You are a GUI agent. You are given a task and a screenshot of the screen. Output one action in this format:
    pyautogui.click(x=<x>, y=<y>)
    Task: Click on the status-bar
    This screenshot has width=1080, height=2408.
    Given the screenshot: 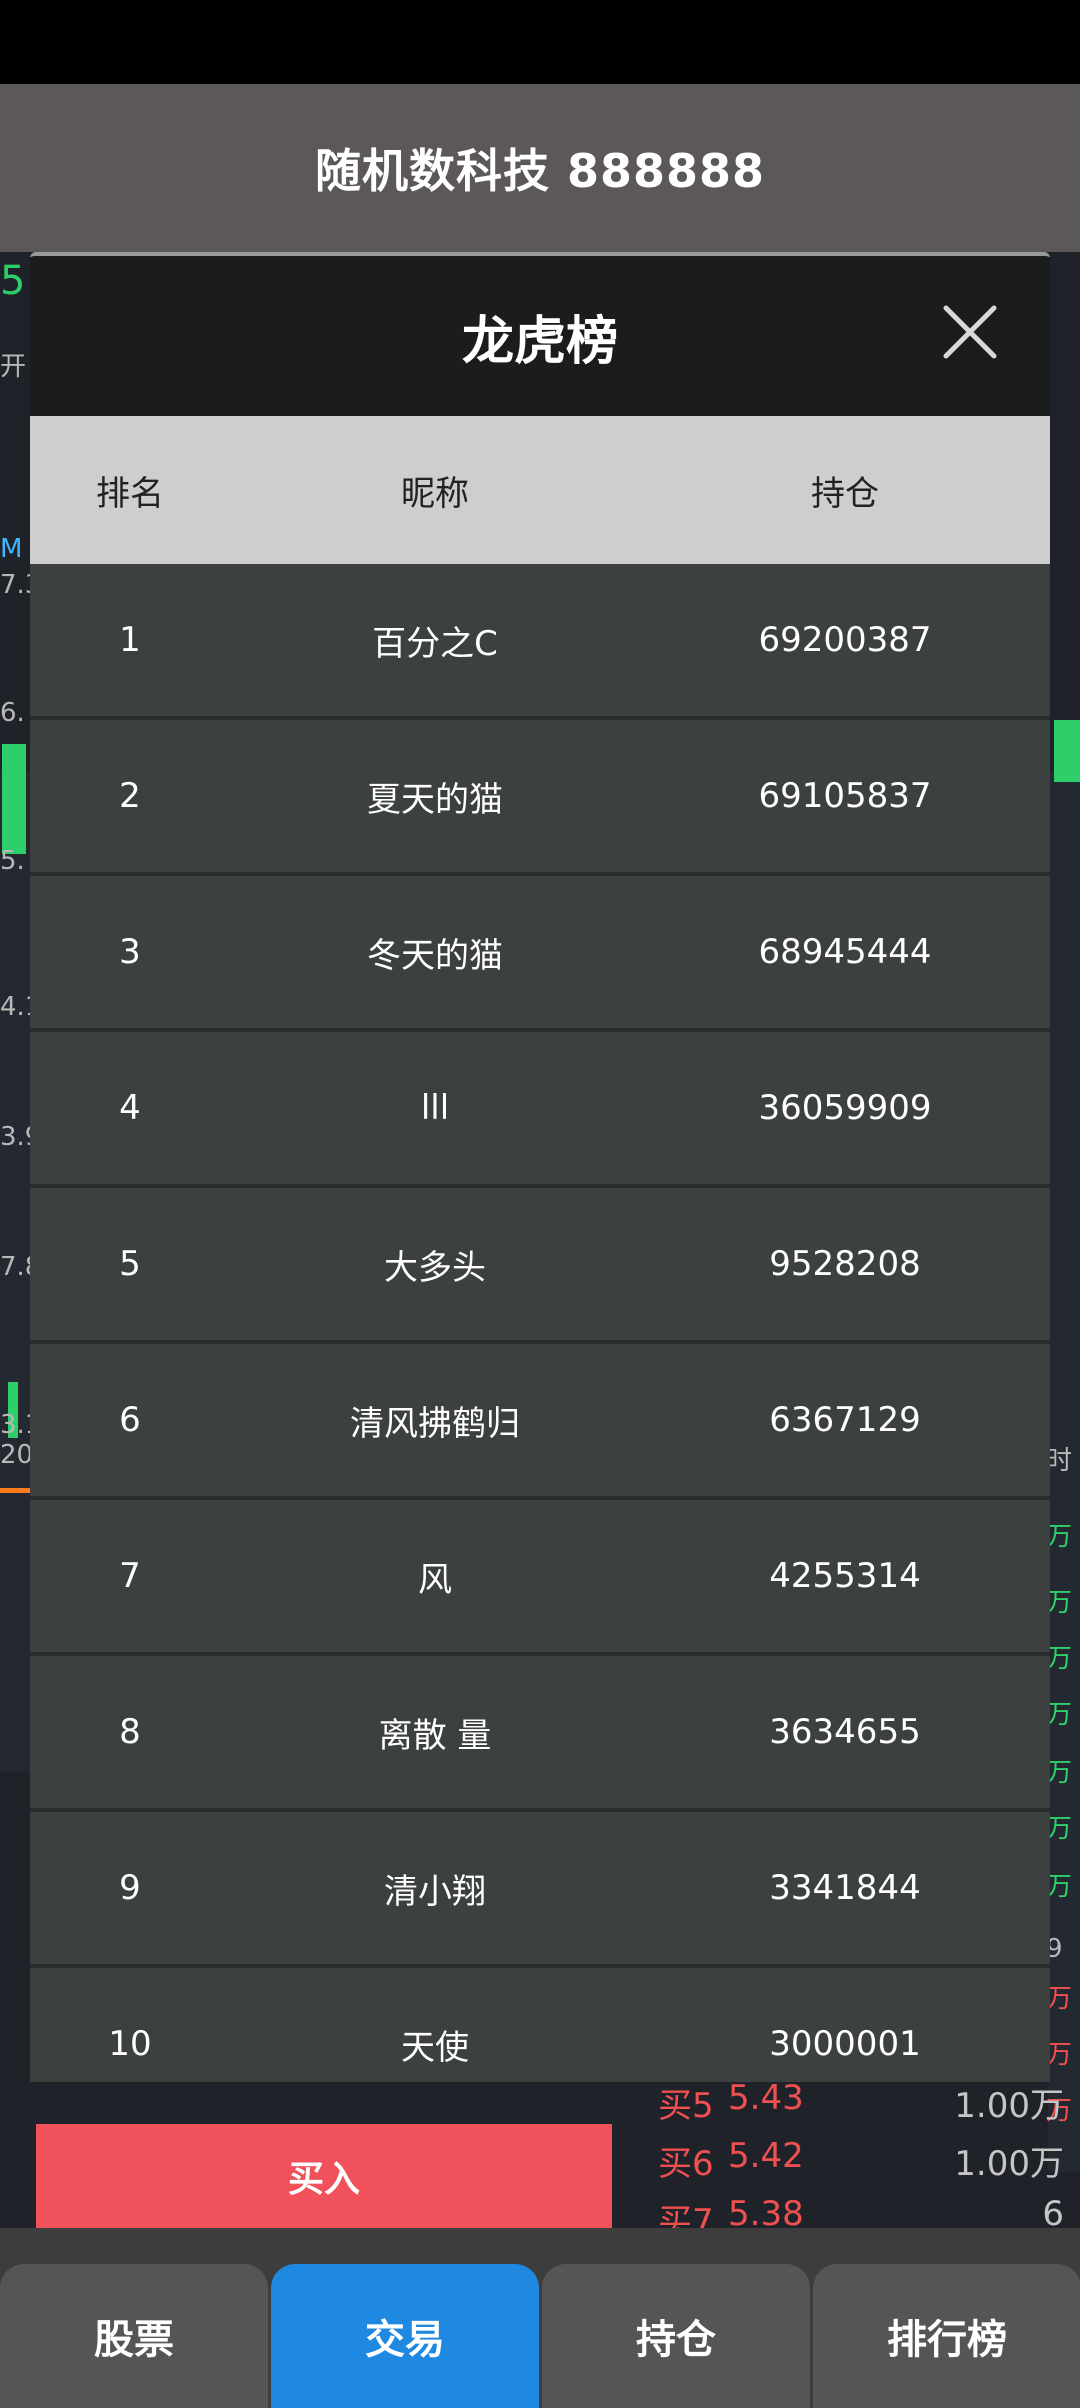 What is the action you would take?
    pyautogui.click(x=540, y=42)
    